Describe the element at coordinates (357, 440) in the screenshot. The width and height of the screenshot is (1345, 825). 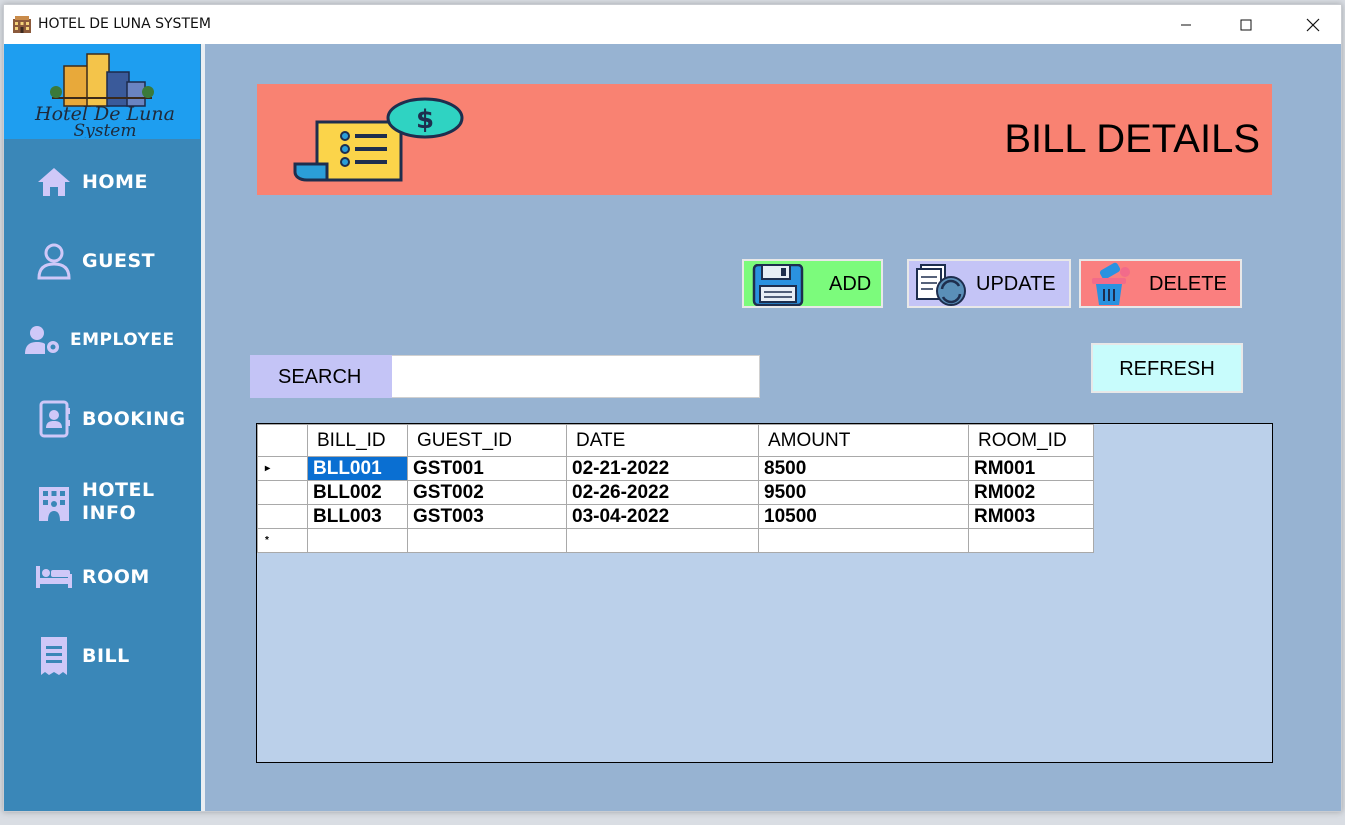
I see `column-header-bill-id: BILL_ID` at that location.